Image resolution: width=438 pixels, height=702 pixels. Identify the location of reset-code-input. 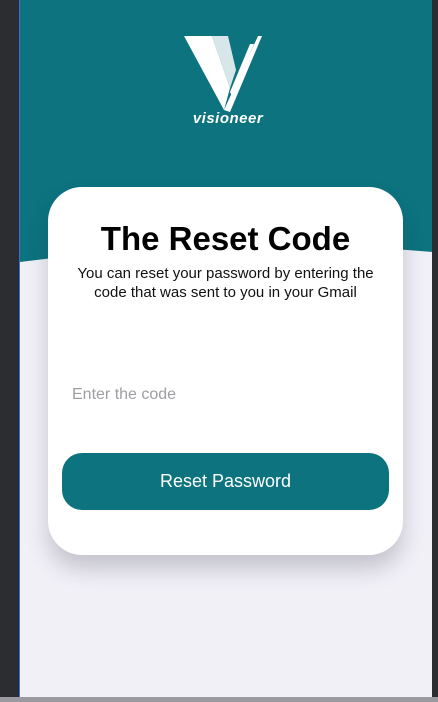
(222, 395).